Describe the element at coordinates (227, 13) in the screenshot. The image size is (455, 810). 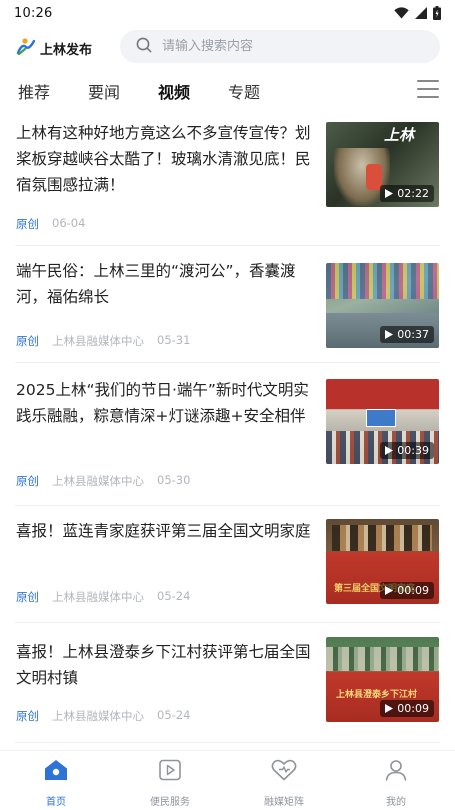
I see `status-bar: 10:26` at that location.